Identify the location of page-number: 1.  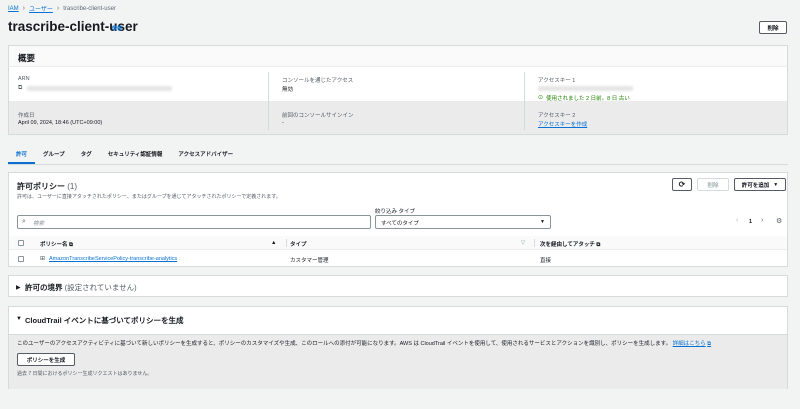
(750, 222).